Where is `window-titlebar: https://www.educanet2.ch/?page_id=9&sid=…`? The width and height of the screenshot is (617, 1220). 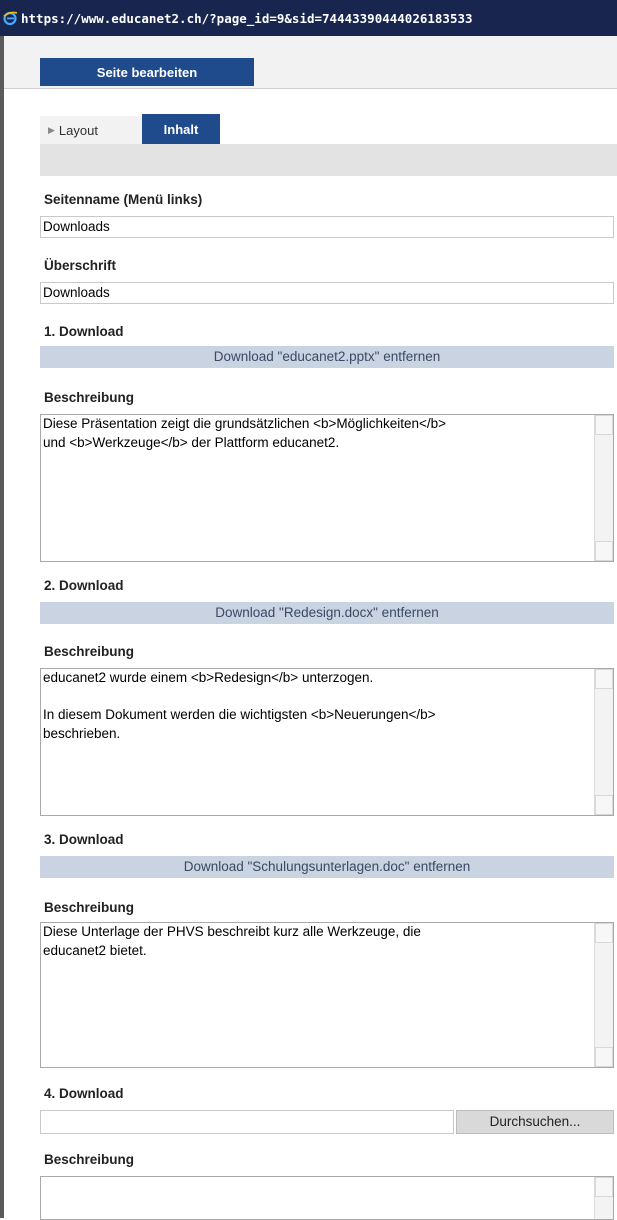 window-titlebar: https://www.educanet2.ch/?page_id=9&sid=… is located at coordinates (308, 18).